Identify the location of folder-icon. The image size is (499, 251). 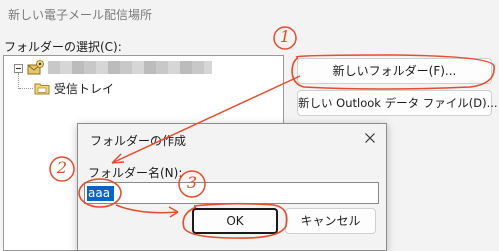
(42, 89).